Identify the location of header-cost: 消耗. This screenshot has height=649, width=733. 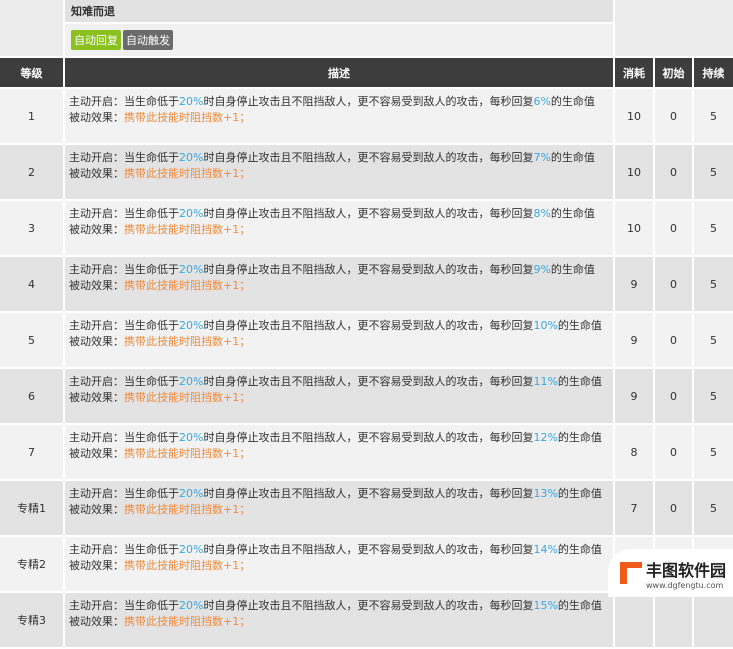
(634, 73).